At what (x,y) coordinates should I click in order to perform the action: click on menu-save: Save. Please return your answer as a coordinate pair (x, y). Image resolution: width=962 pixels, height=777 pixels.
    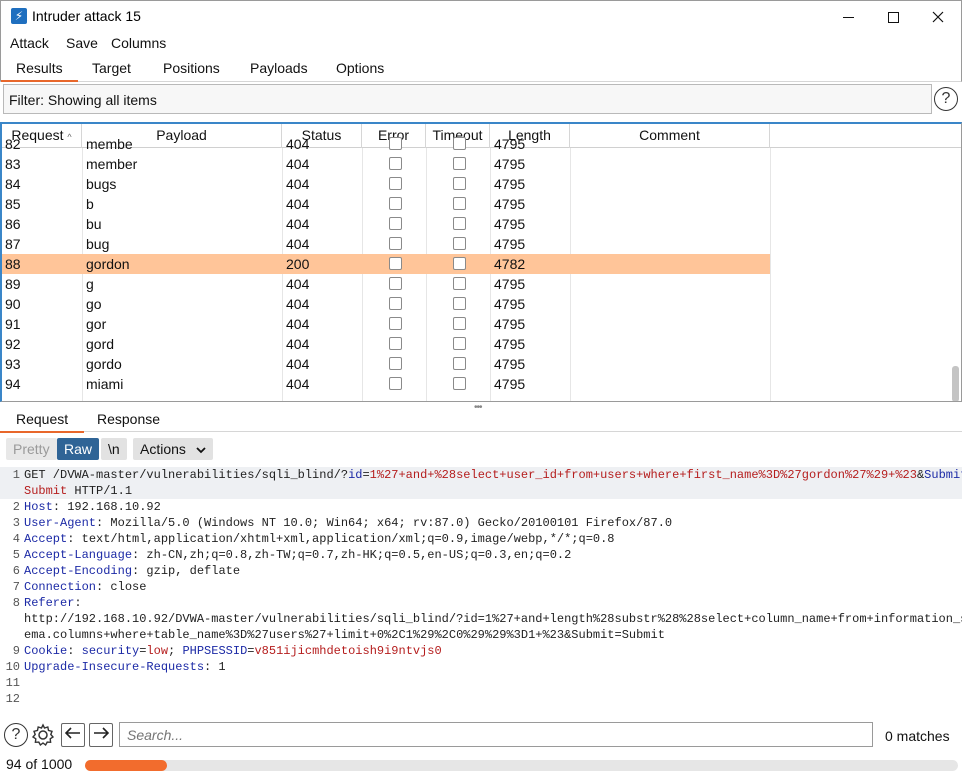
    Looking at the image, I should click on (82, 43).